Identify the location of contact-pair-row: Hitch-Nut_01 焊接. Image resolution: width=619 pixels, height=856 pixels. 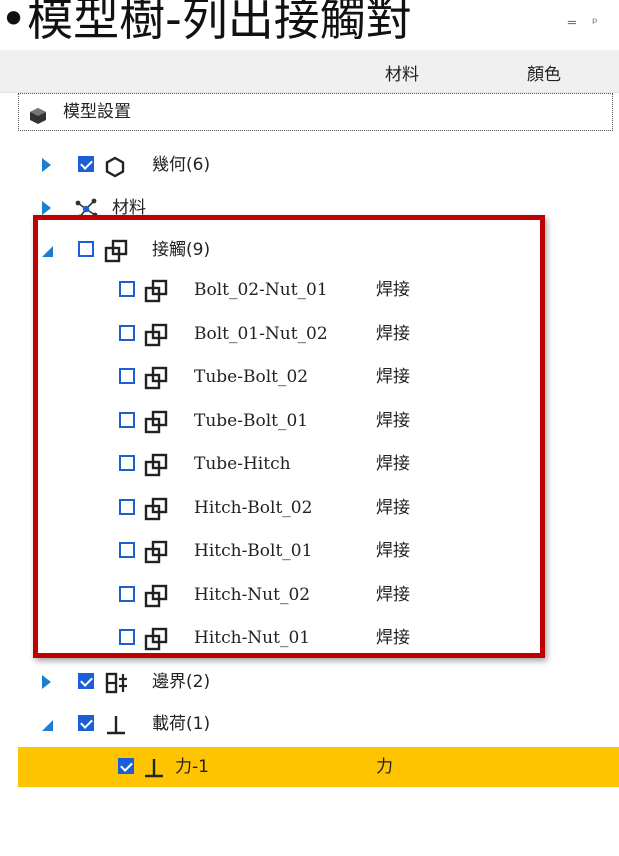
(309, 638).